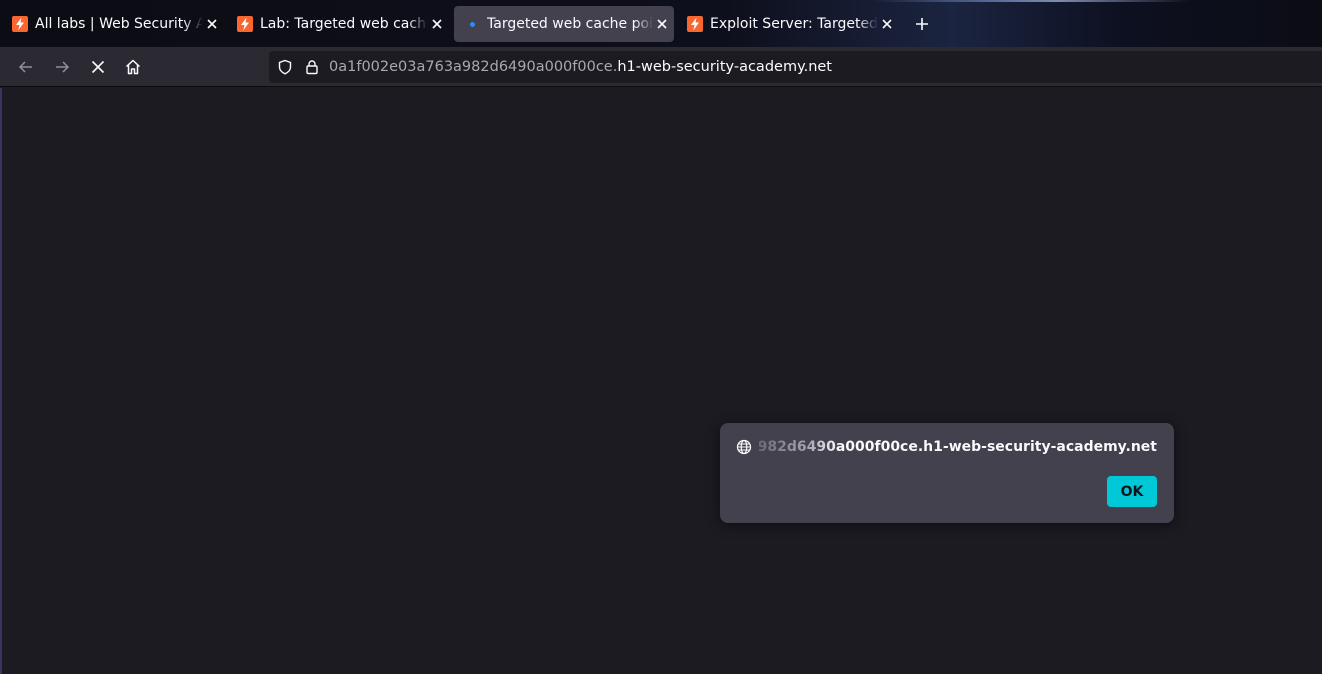 Image resolution: width=1322 pixels, height=674 pixels. I want to click on tab-targeted-cache-poisoning: Targeted web cache poisoning, so click(564, 24).